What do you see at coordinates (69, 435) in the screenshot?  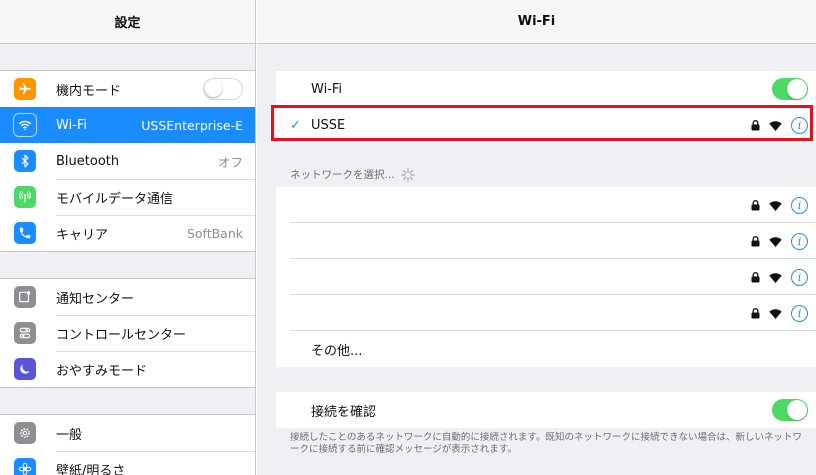 I see `sidebar-item-label: 一般` at bounding box center [69, 435].